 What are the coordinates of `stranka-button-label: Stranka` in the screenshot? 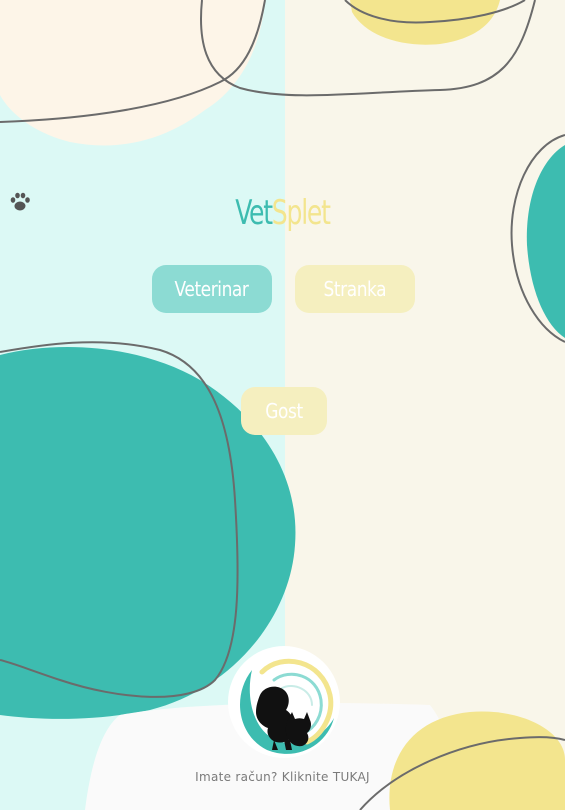 It's located at (355, 289).